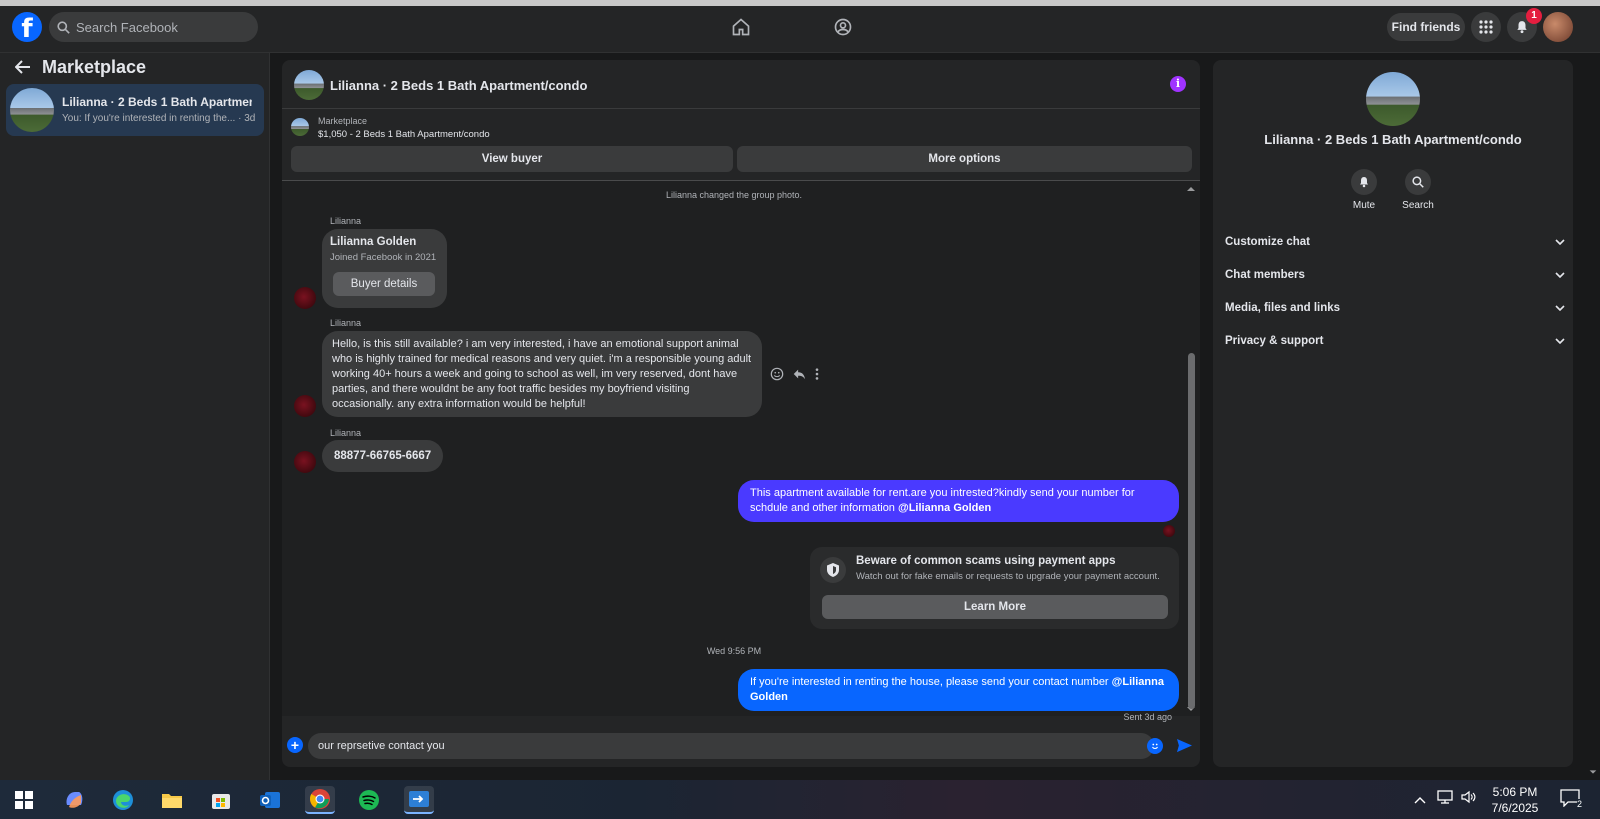  I want to click on system-message: Lilianna changed the group photo., so click(734, 195).